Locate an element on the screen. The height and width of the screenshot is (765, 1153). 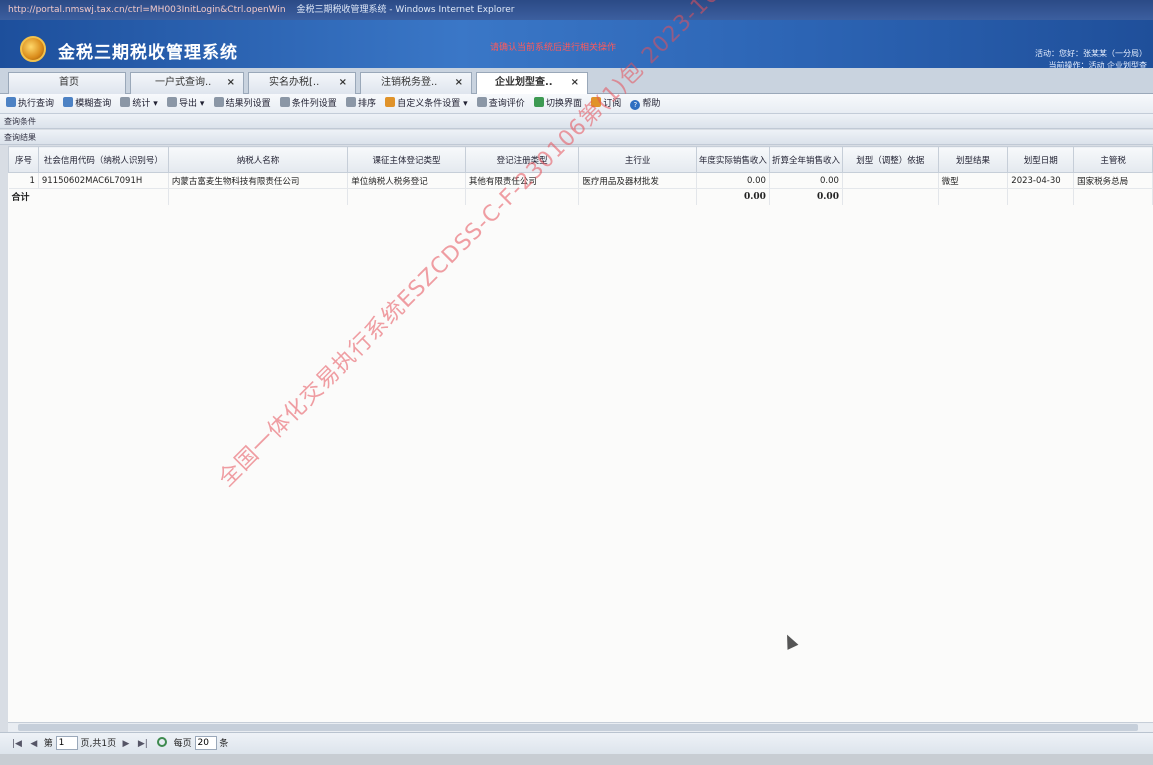
status-strip is located at coordinates (576, 759).